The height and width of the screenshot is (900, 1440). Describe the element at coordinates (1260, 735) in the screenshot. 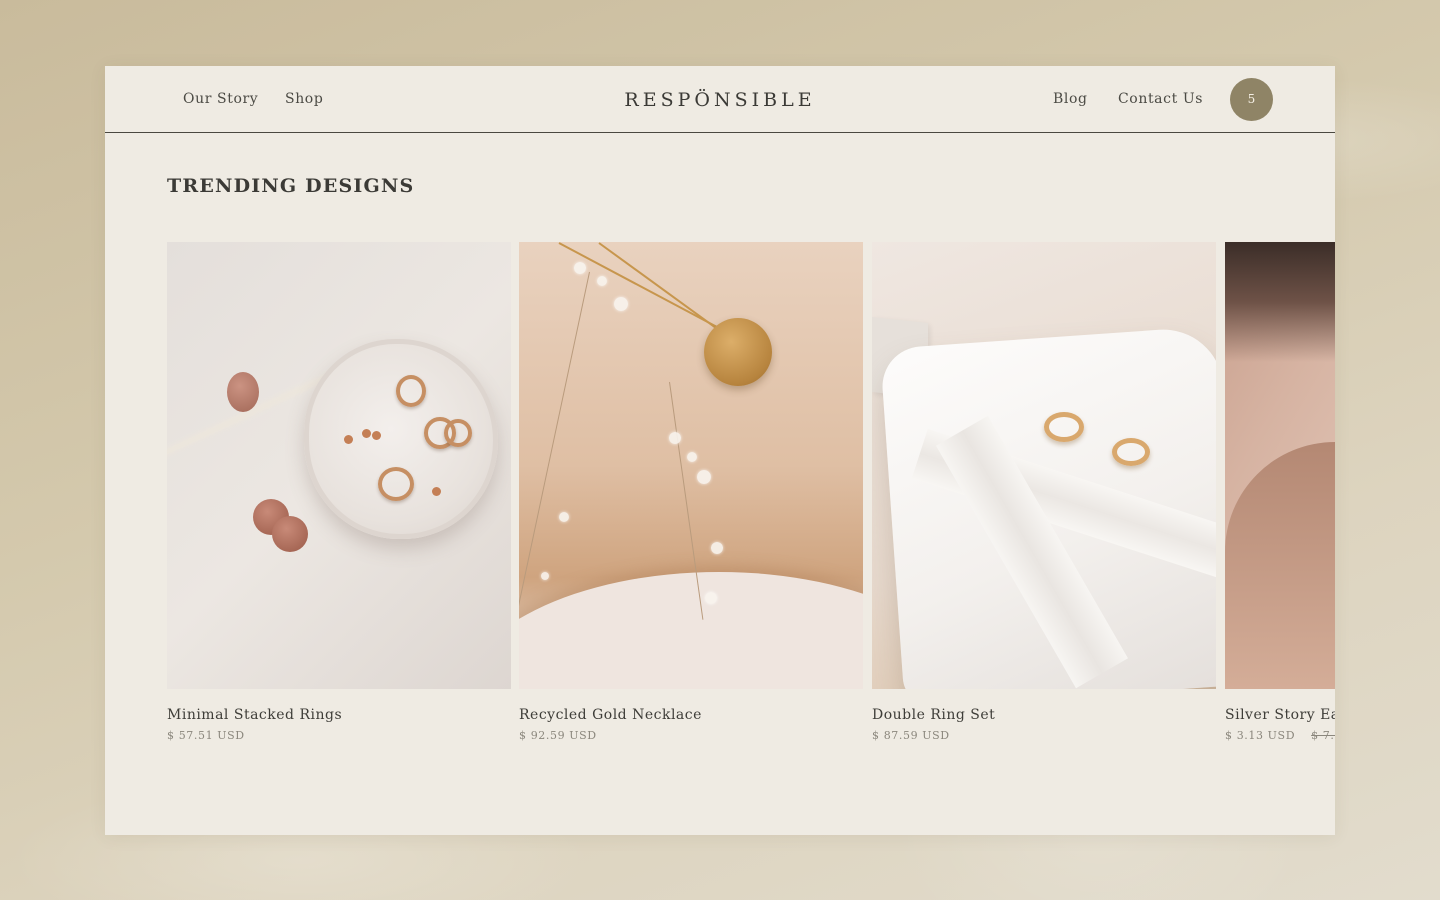

I see `product-sale-price: $ 3.13 USD` at that location.